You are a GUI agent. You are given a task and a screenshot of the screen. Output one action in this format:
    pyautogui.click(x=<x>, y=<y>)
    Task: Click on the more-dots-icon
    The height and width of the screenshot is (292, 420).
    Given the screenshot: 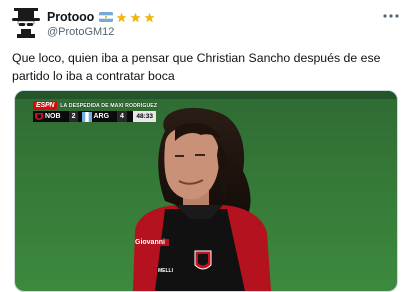 What is the action you would take?
    pyautogui.click(x=391, y=16)
    